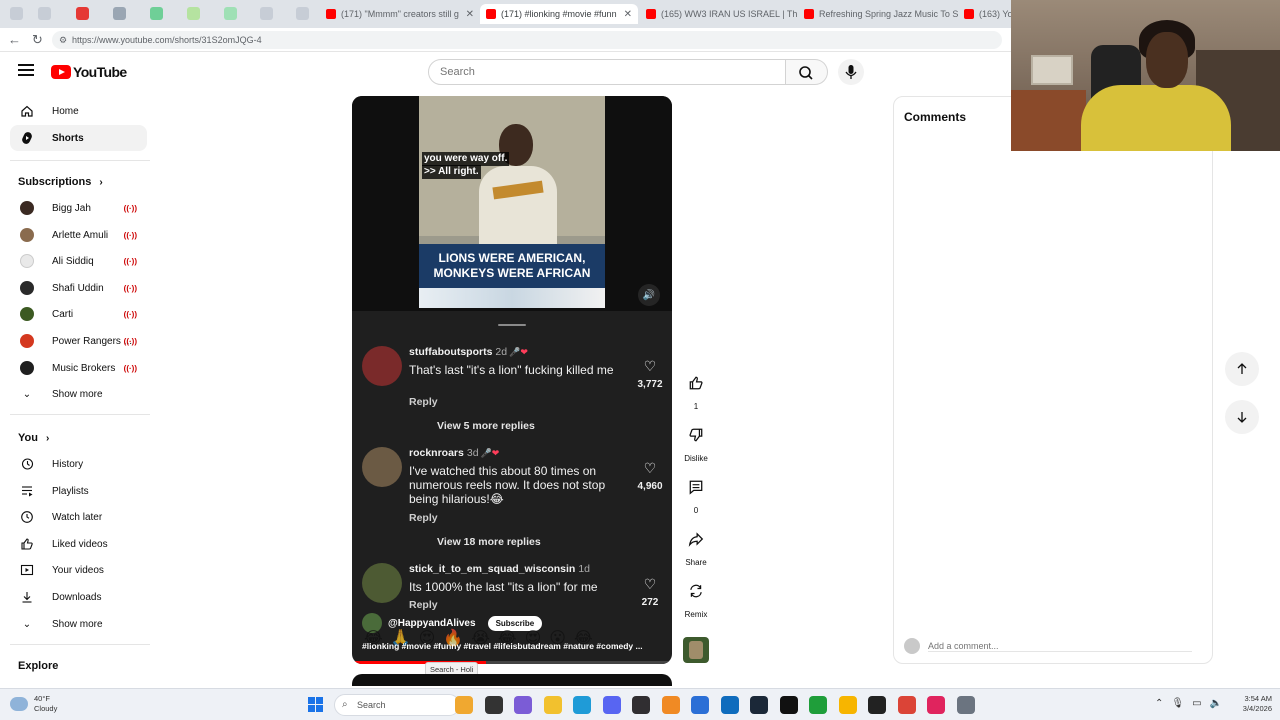  What do you see at coordinates (649, 374) in the screenshot?
I see `comment-like: ♡ 3,772` at bounding box center [649, 374].